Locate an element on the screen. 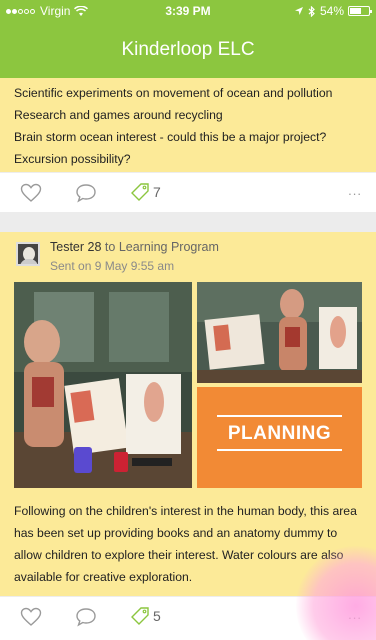 This screenshot has height=640, width=376. bluetooth-icon is located at coordinates (311, 11).